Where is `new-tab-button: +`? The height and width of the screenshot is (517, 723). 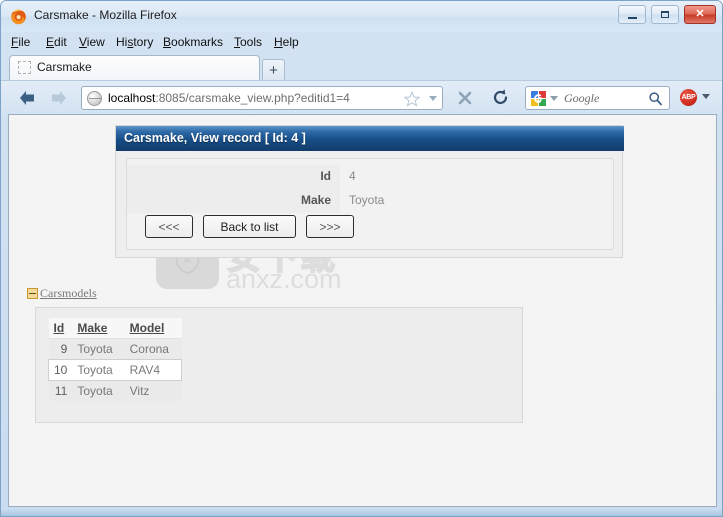 new-tab-button: + is located at coordinates (273, 69).